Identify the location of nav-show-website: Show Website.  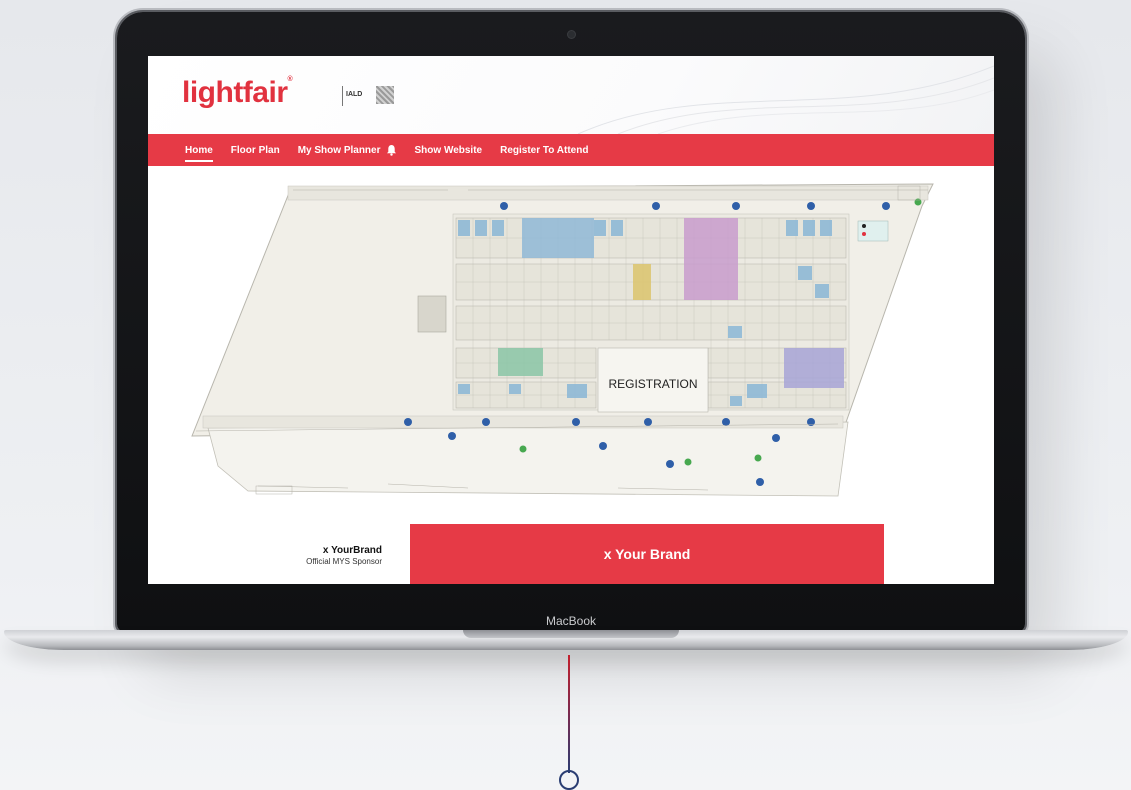
(449, 150).